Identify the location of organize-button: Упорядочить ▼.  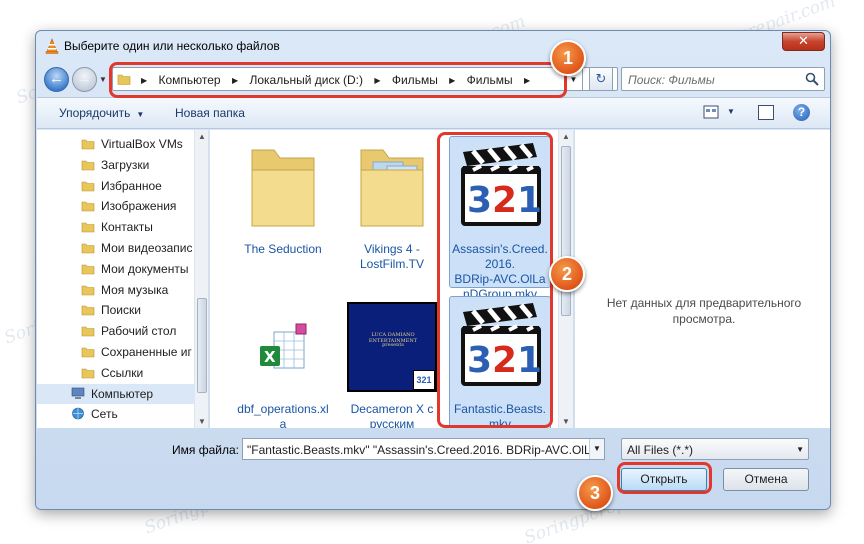
(101, 113).